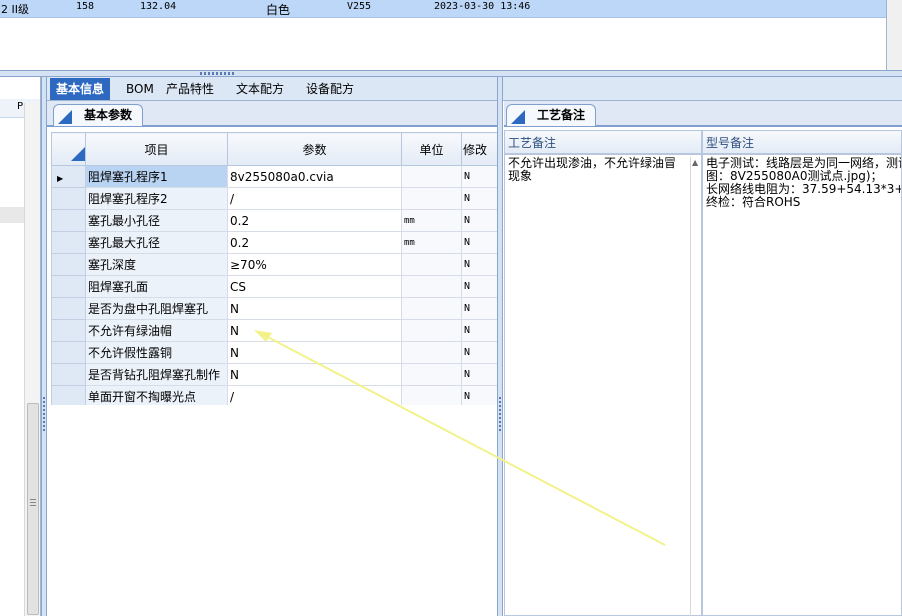  I want to click on param-name-cell: 阻焊塞孔程序1, so click(156, 176).